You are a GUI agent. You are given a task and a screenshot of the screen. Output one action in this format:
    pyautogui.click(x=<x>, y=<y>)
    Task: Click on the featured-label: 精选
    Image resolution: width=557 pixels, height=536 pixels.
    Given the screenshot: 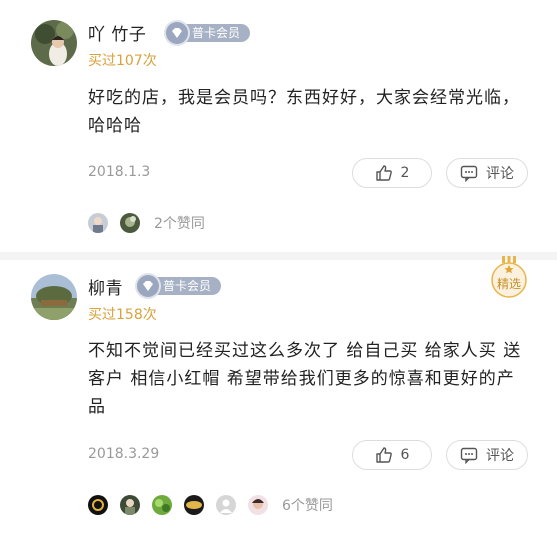 What is the action you would take?
    pyautogui.click(x=508, y=284)
    